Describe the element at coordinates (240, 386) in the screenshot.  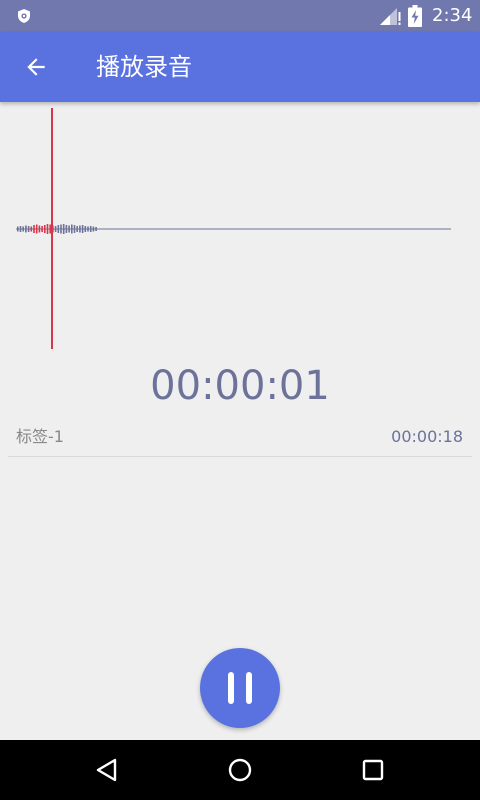
I see `elapsed-time: 00:00:01` at that location.